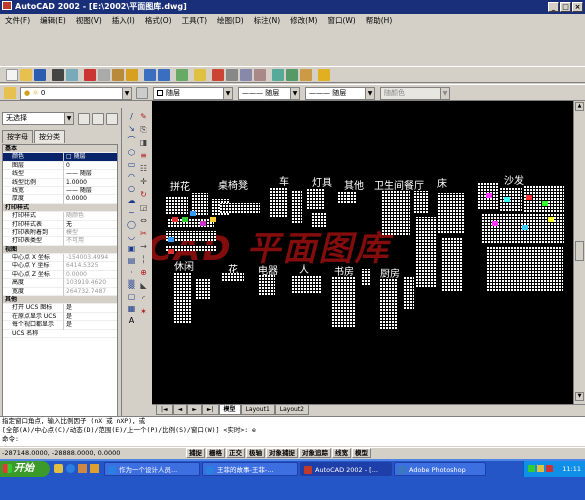 The height and width of the screenshot is (500, 585). What do you see at coordinates (340, 93) in the screenshot?
I see `lineweight-select: ——— 随层 ▼` at bounding box center [340, 93].